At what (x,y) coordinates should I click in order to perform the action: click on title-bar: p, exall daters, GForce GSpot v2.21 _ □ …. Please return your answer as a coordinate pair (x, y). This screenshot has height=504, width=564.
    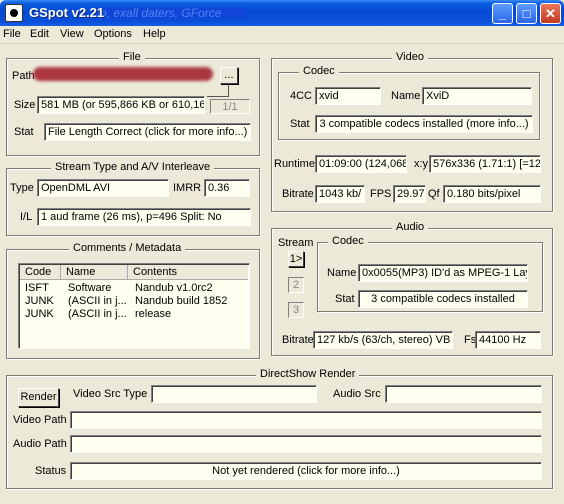
    Looking at the image, I should click on (282, 13).